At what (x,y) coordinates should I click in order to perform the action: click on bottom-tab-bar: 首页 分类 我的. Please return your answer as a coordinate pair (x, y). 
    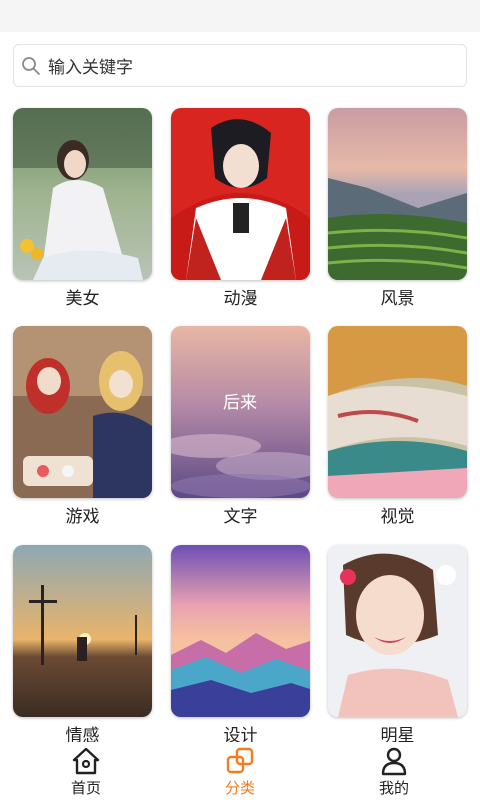
    Looking at the image, I should click on (240, 771).